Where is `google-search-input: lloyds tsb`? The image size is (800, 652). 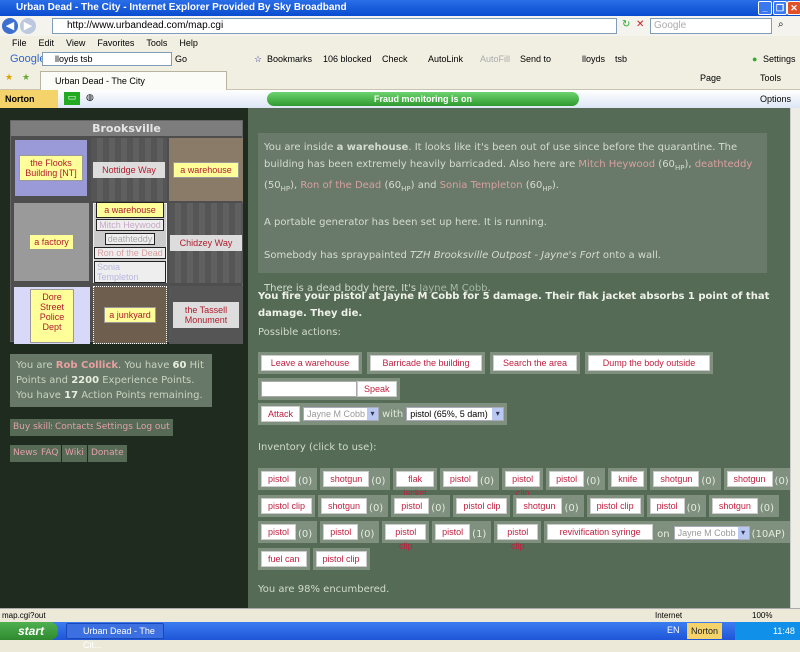
google-search-input: lloyds tsb is located at coordinates (107, 59).